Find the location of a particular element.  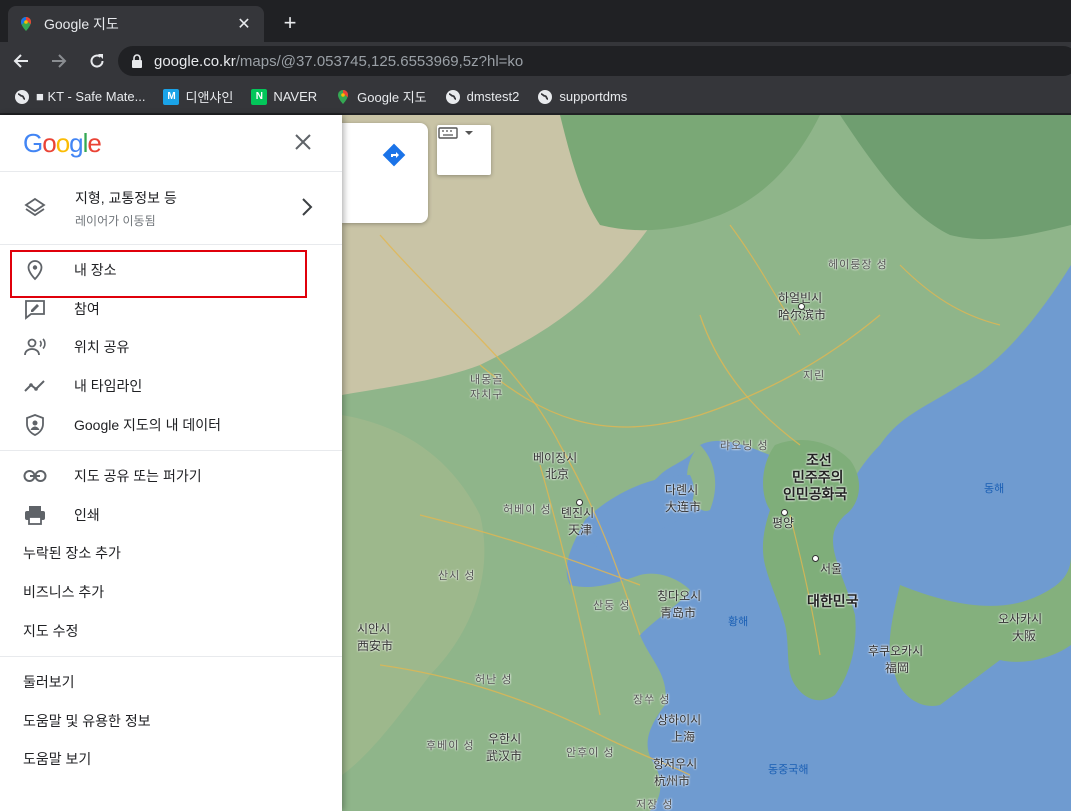

tab-close-icon: ✕ is located at coordinates (244, 24).